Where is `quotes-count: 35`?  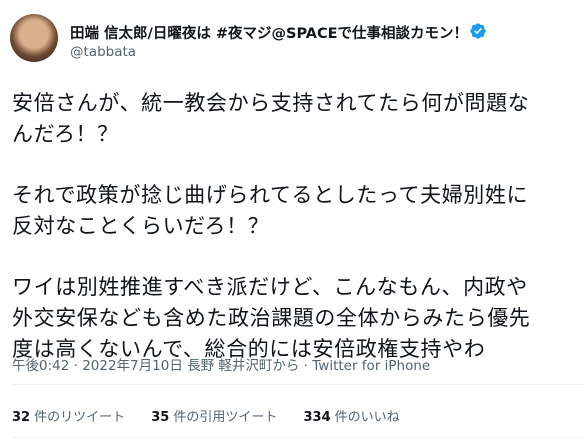
quotes-count: 35 is located at coordinates (160, 417).